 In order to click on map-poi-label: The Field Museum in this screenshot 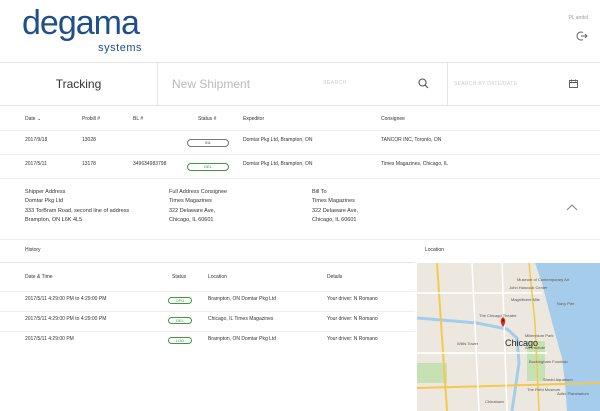, I will do `click(544, 389)`.